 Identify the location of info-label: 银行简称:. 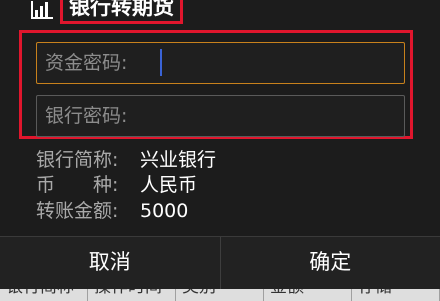
(88, 160).